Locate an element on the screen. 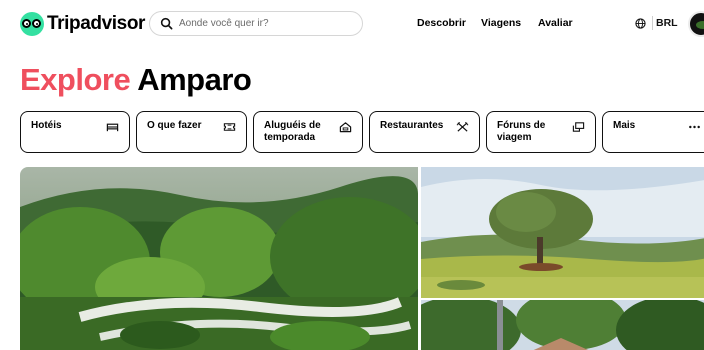 This screenshot has width=704, height=350. owl-logo-icon is located at coordinates (32, 24).